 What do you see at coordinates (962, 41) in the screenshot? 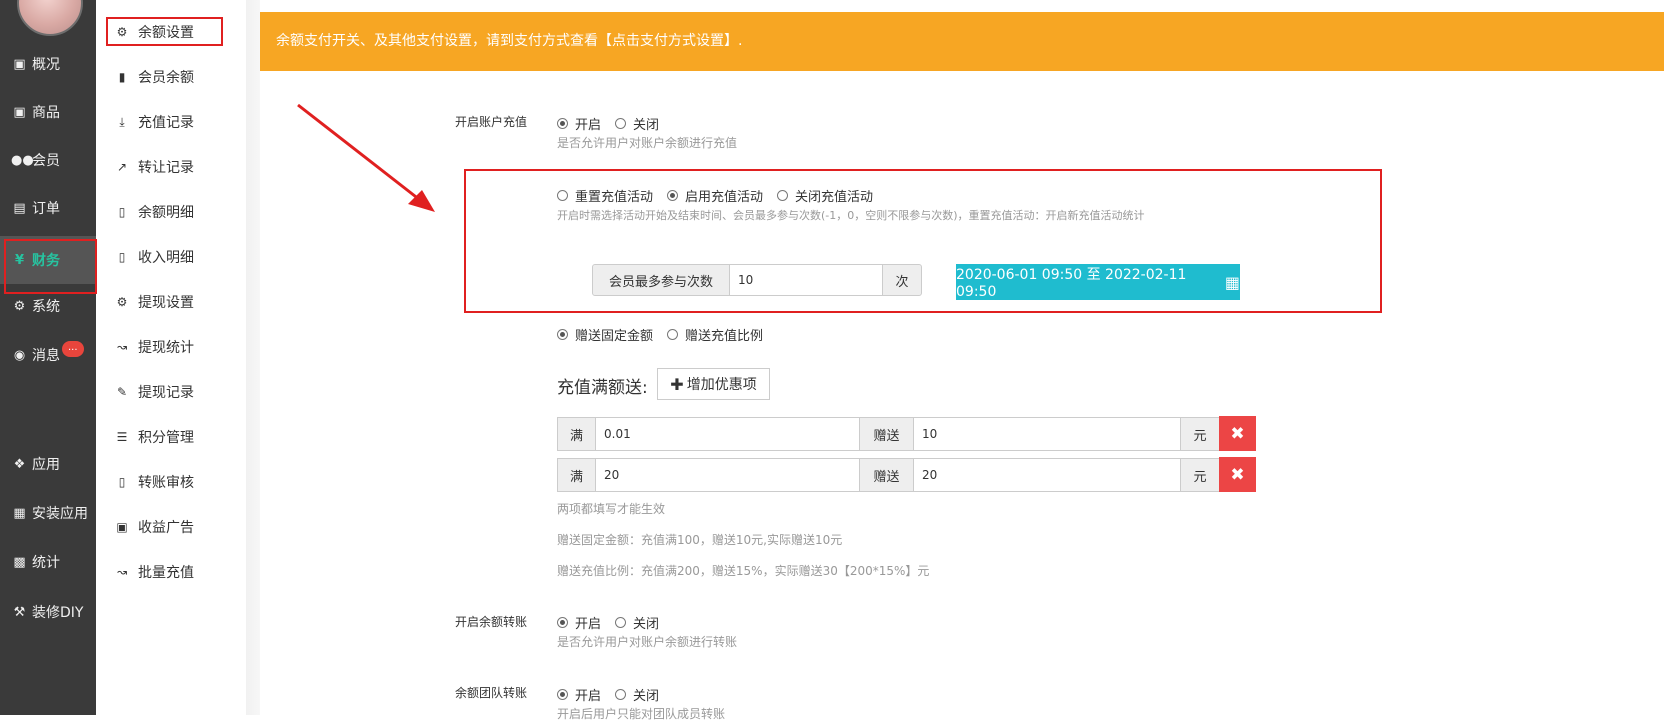
I see `payment-settings-notice: 余额支付开关、及其他支付设置，请到支付方式查看【点击支付方式设置】.` at bounding box center [962, 41].